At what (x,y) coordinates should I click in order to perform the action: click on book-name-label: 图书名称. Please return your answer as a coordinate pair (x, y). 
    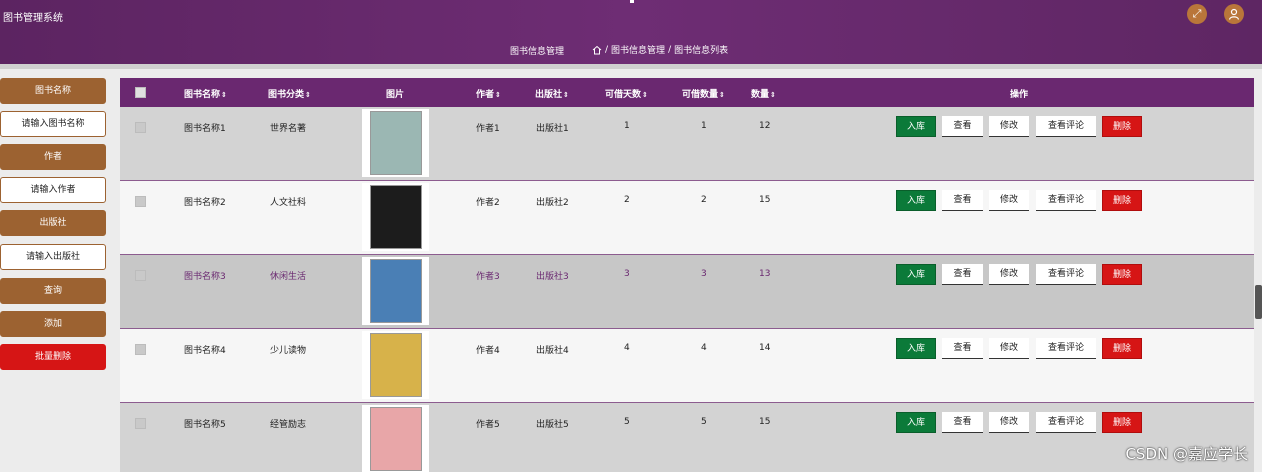
    Looking at the image, I should click on (53, 91).